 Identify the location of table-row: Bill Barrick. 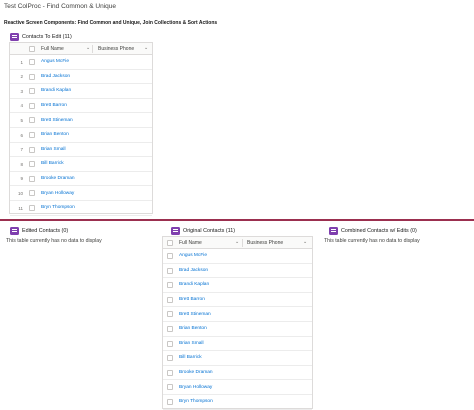
(237, 358).